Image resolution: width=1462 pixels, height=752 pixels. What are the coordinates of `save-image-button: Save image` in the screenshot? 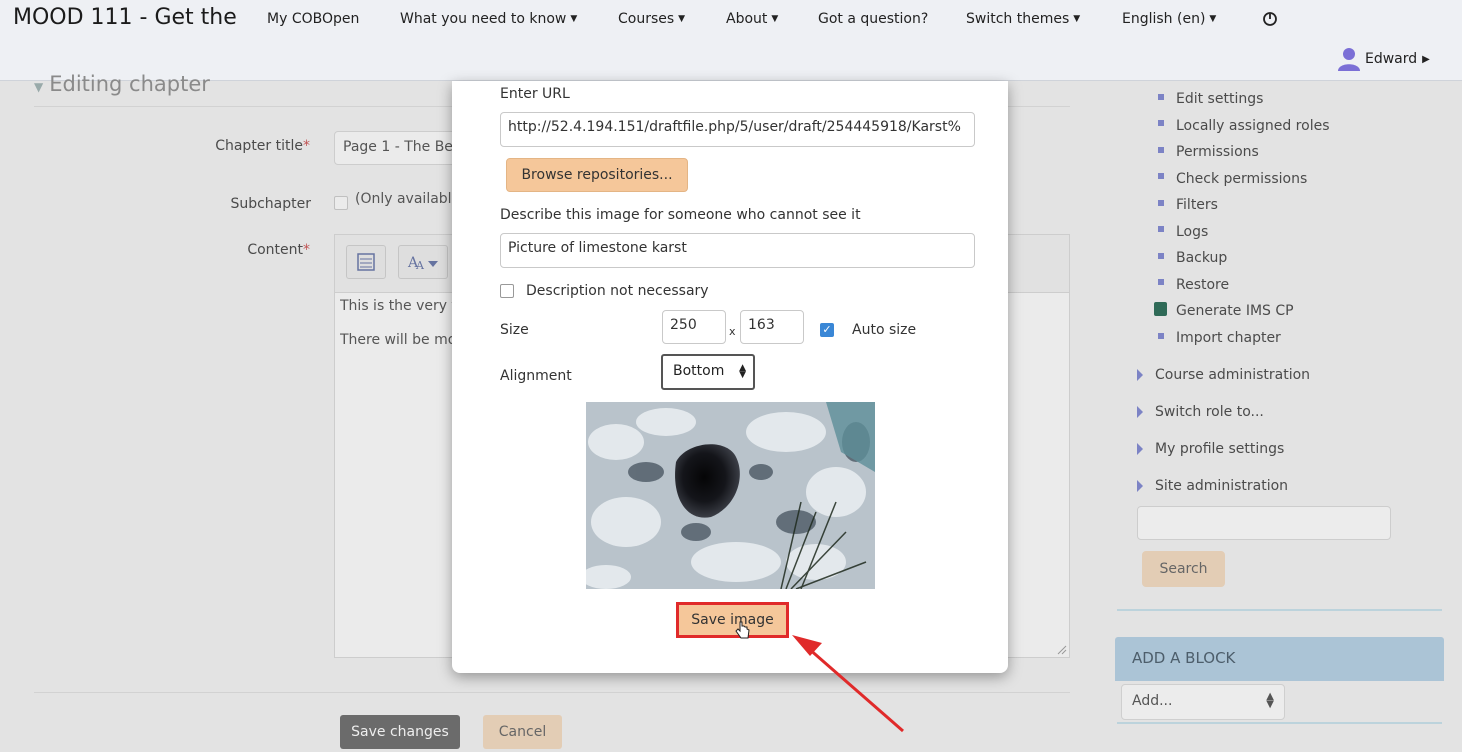 It's located at (732, 620).